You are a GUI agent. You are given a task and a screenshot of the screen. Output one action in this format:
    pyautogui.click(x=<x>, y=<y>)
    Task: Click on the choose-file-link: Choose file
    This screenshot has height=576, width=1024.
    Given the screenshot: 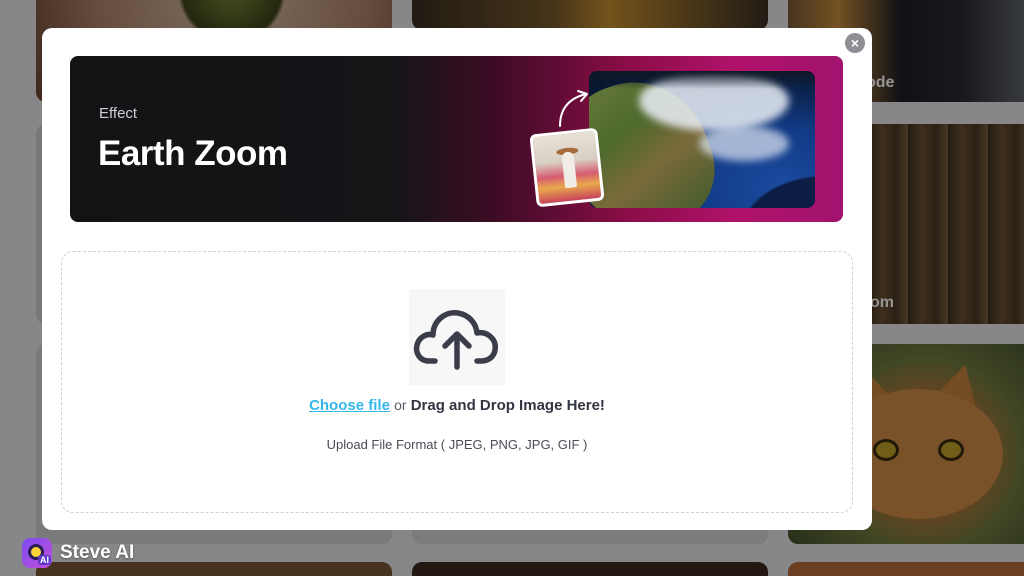 What is the action you would take?
    pyautogui.click(x=349, y=405)
    